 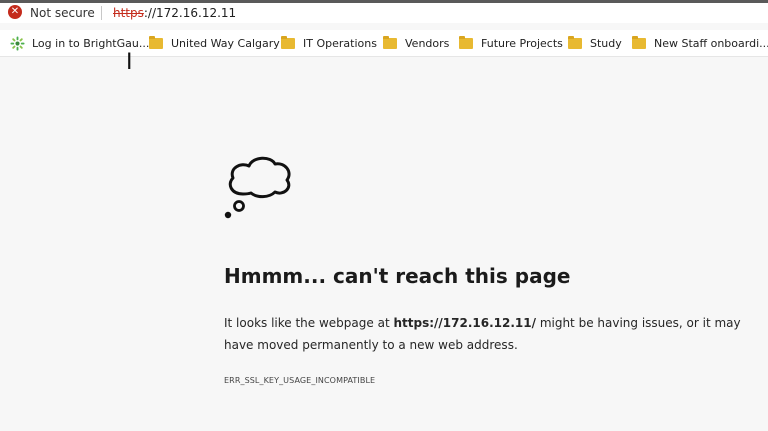 What do you see at coordinates (17, 43) in the screenshot?
I see `brightgauge-logo-icon` at bounding box center [17, 43].